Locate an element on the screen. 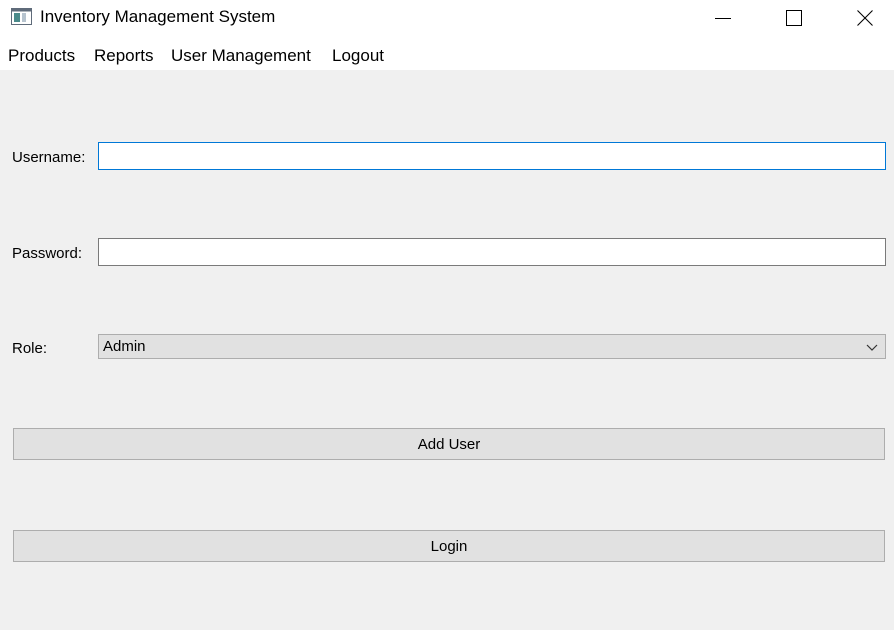 This screenshot has height=630, width=894. window-title: Inventory Management System is located at coordinates (158, 16).